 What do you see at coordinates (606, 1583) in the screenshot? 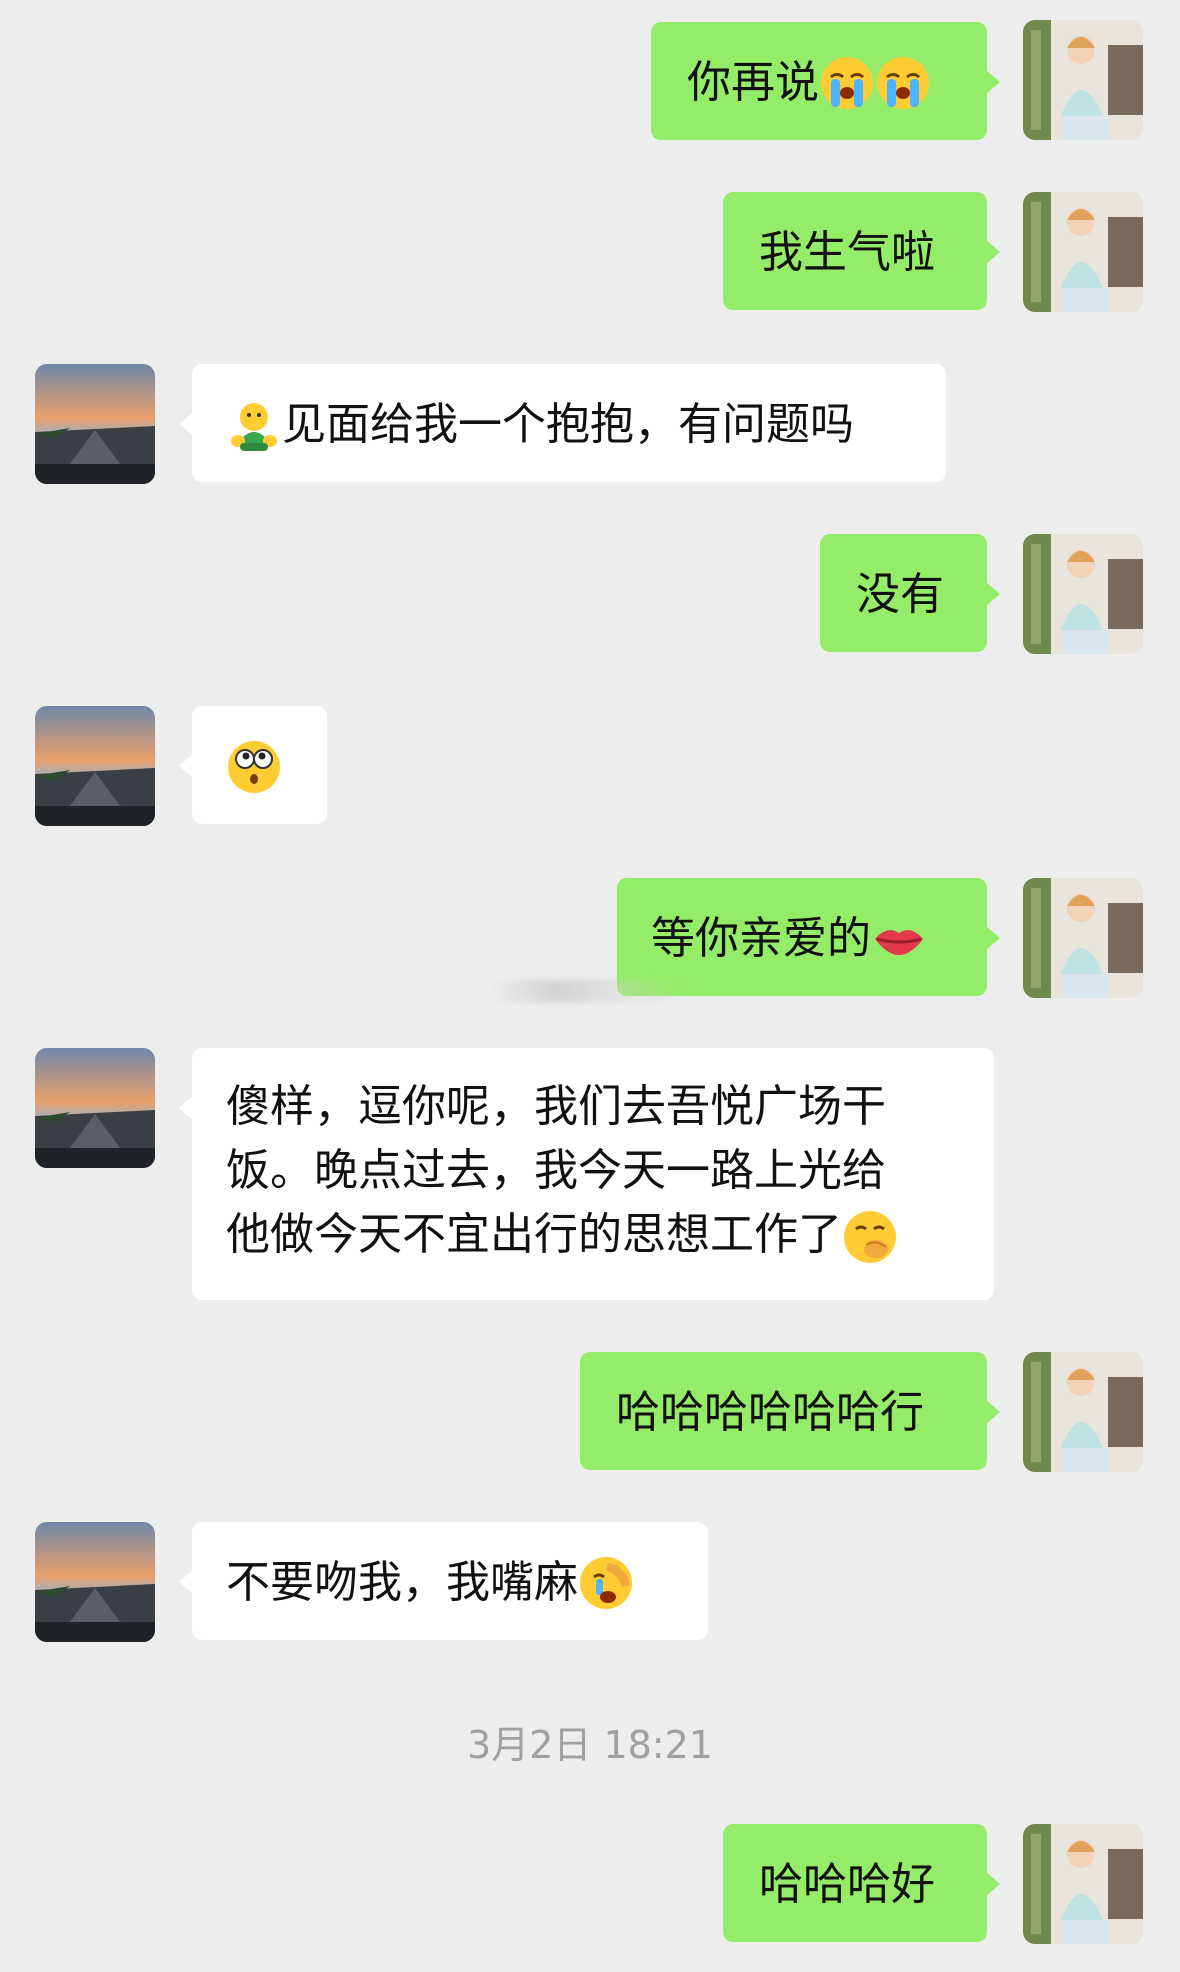
I see `facepalm-emoji` at bounding box center [606, 1583].